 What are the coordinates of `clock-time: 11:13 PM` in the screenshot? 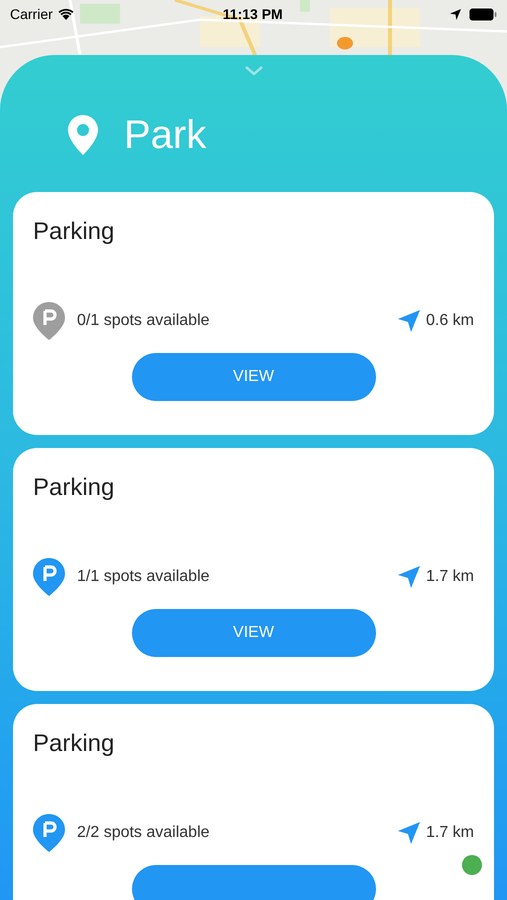 It's located at (252, 14).